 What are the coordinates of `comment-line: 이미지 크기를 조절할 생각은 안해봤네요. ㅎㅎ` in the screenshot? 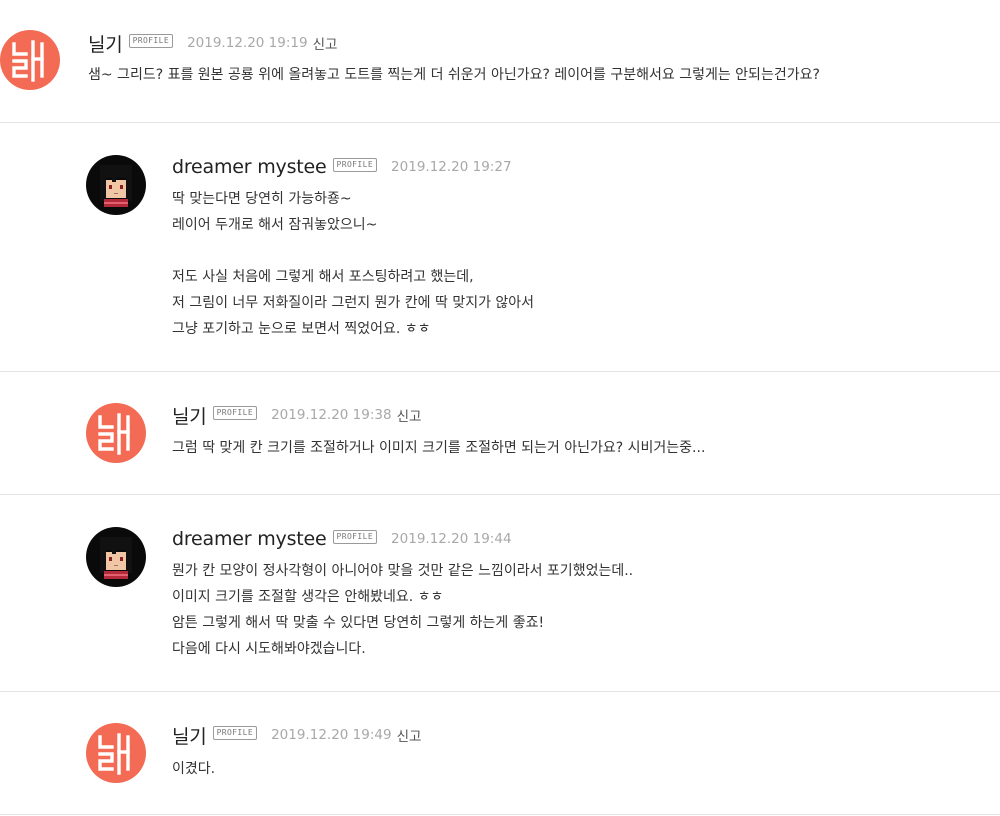 It's located at (308, 597).